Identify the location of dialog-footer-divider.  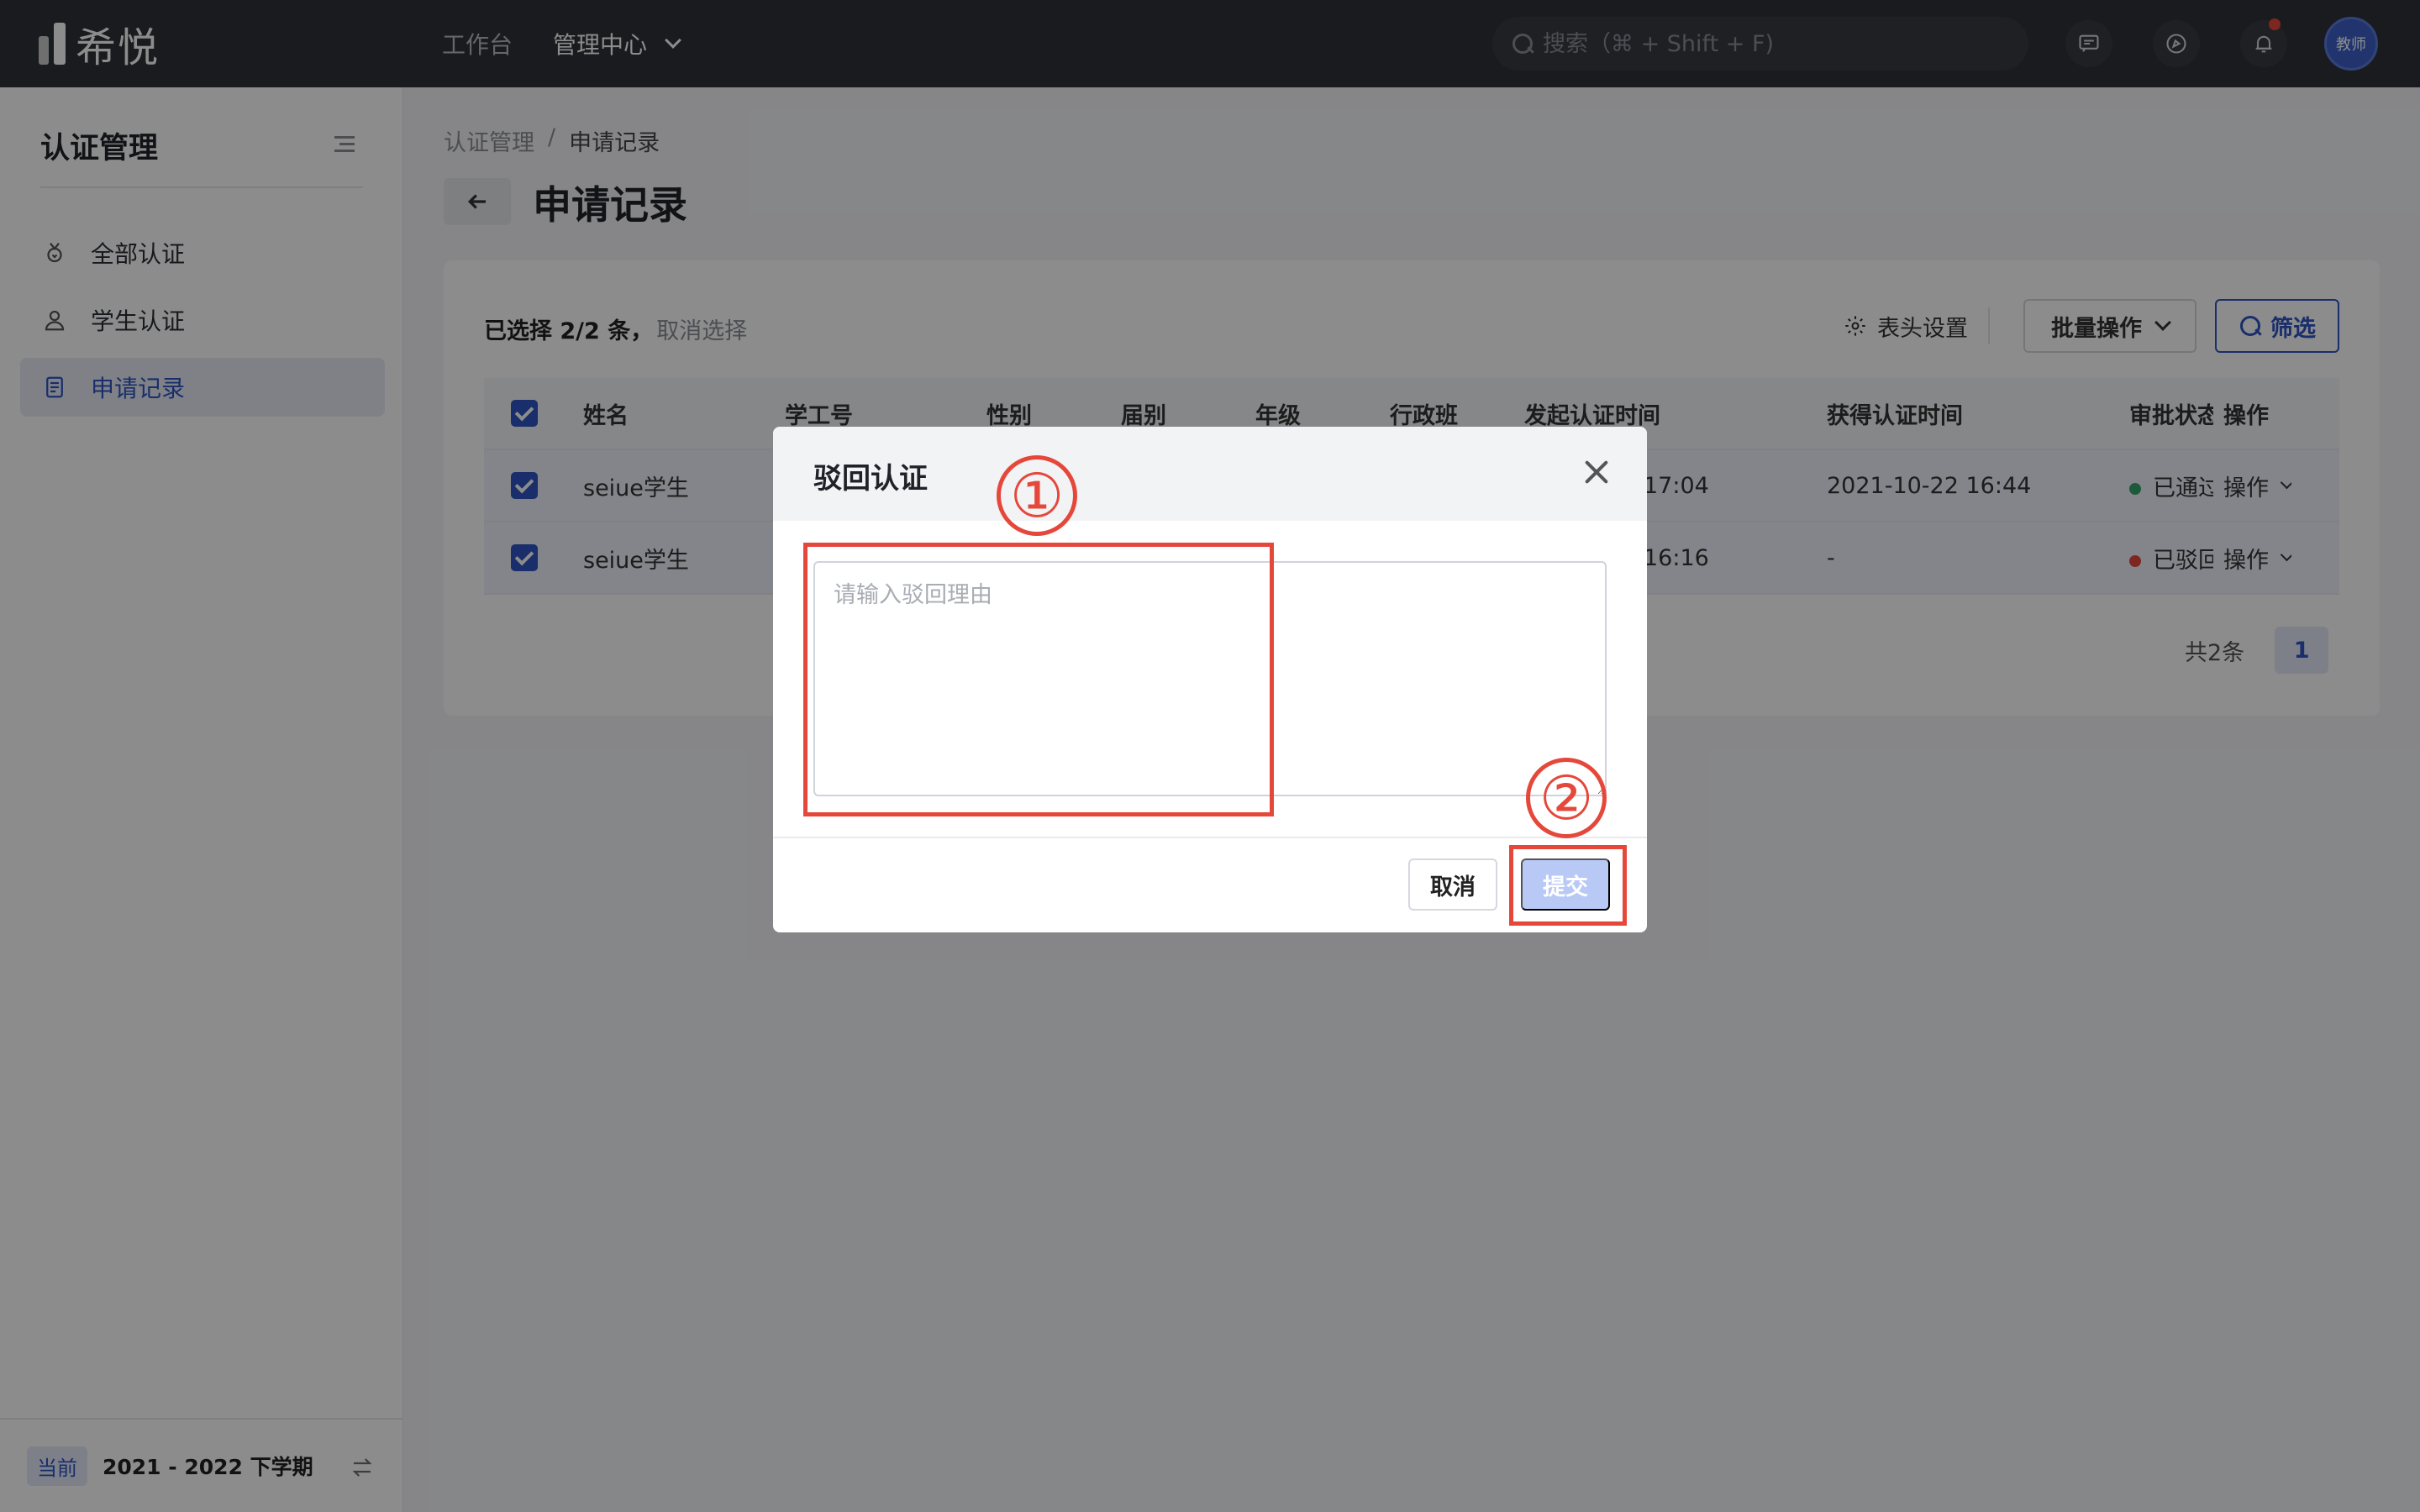
(1210, 837).